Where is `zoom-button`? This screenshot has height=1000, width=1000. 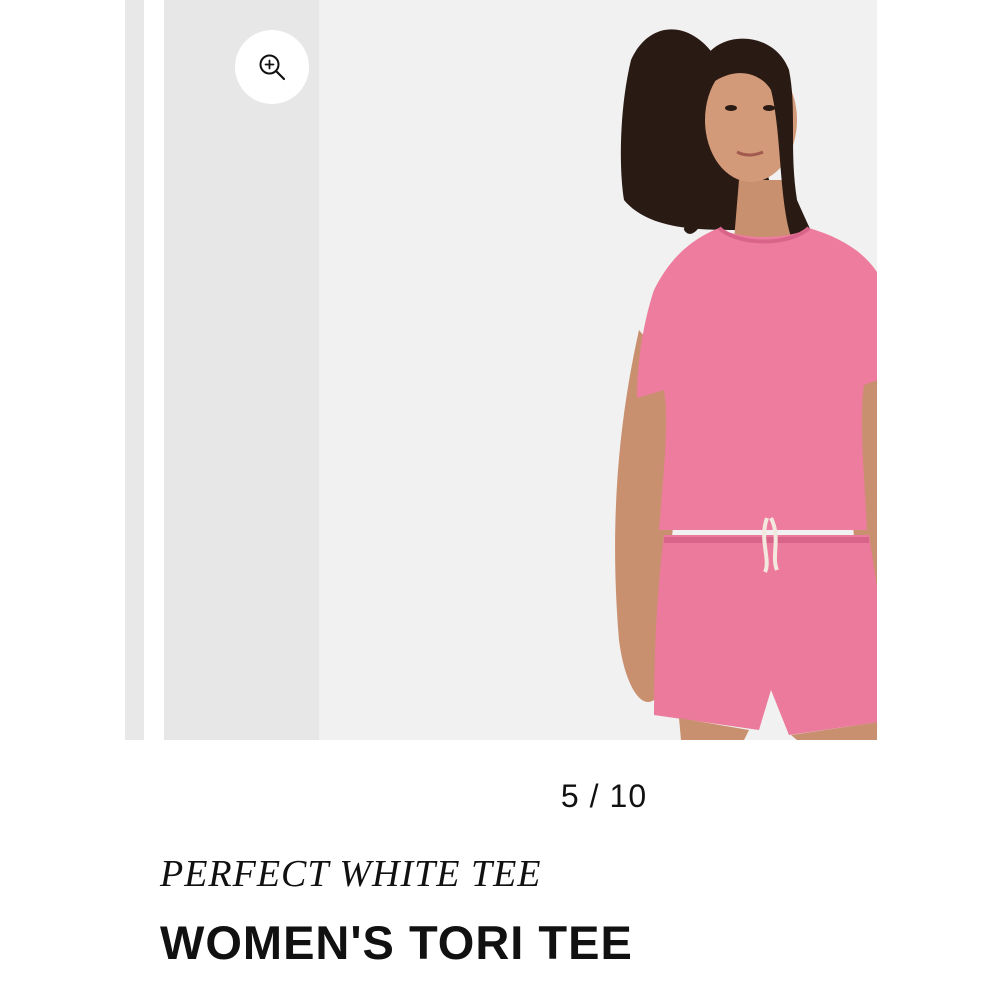
zoom-button is located at coordinates (272, 67).